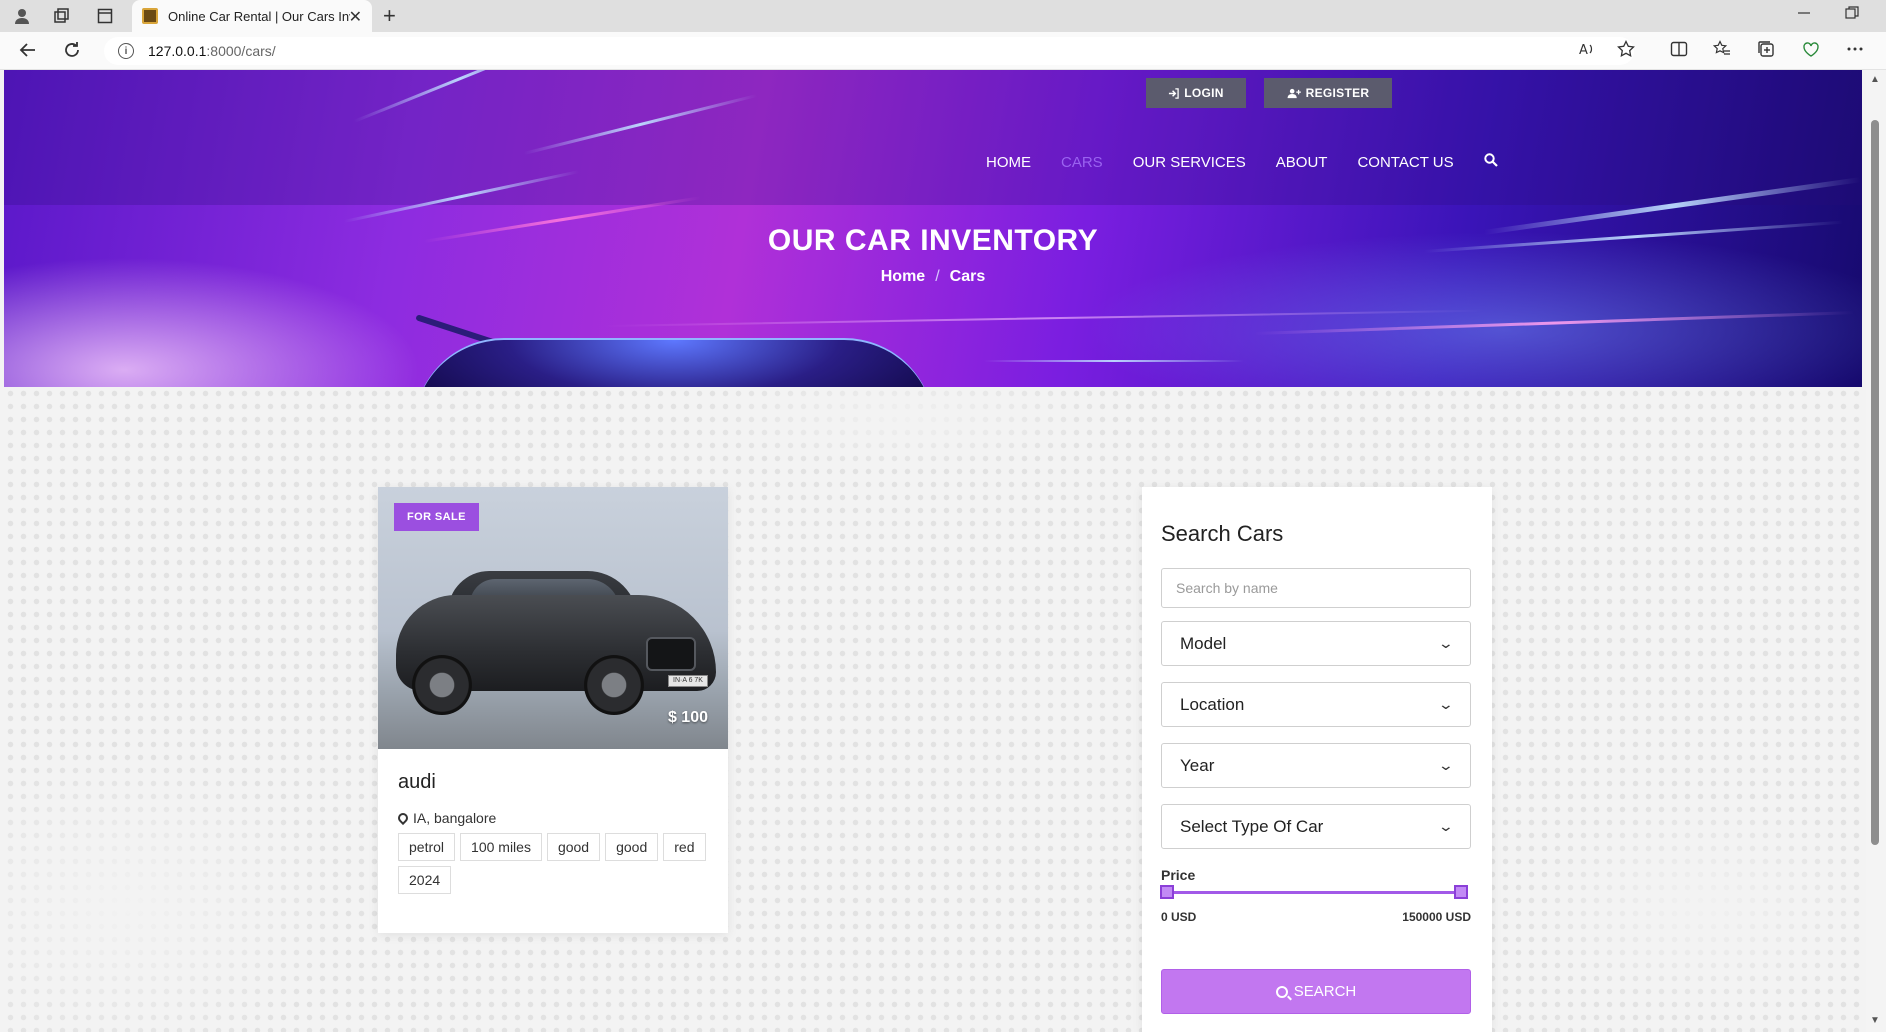 The height and width of the screenshot is (1032, 1886). What do you see at coordinates (1167, 892) in the screenshot?
I see `price-min-handle` at bounding box center [1167, 892].